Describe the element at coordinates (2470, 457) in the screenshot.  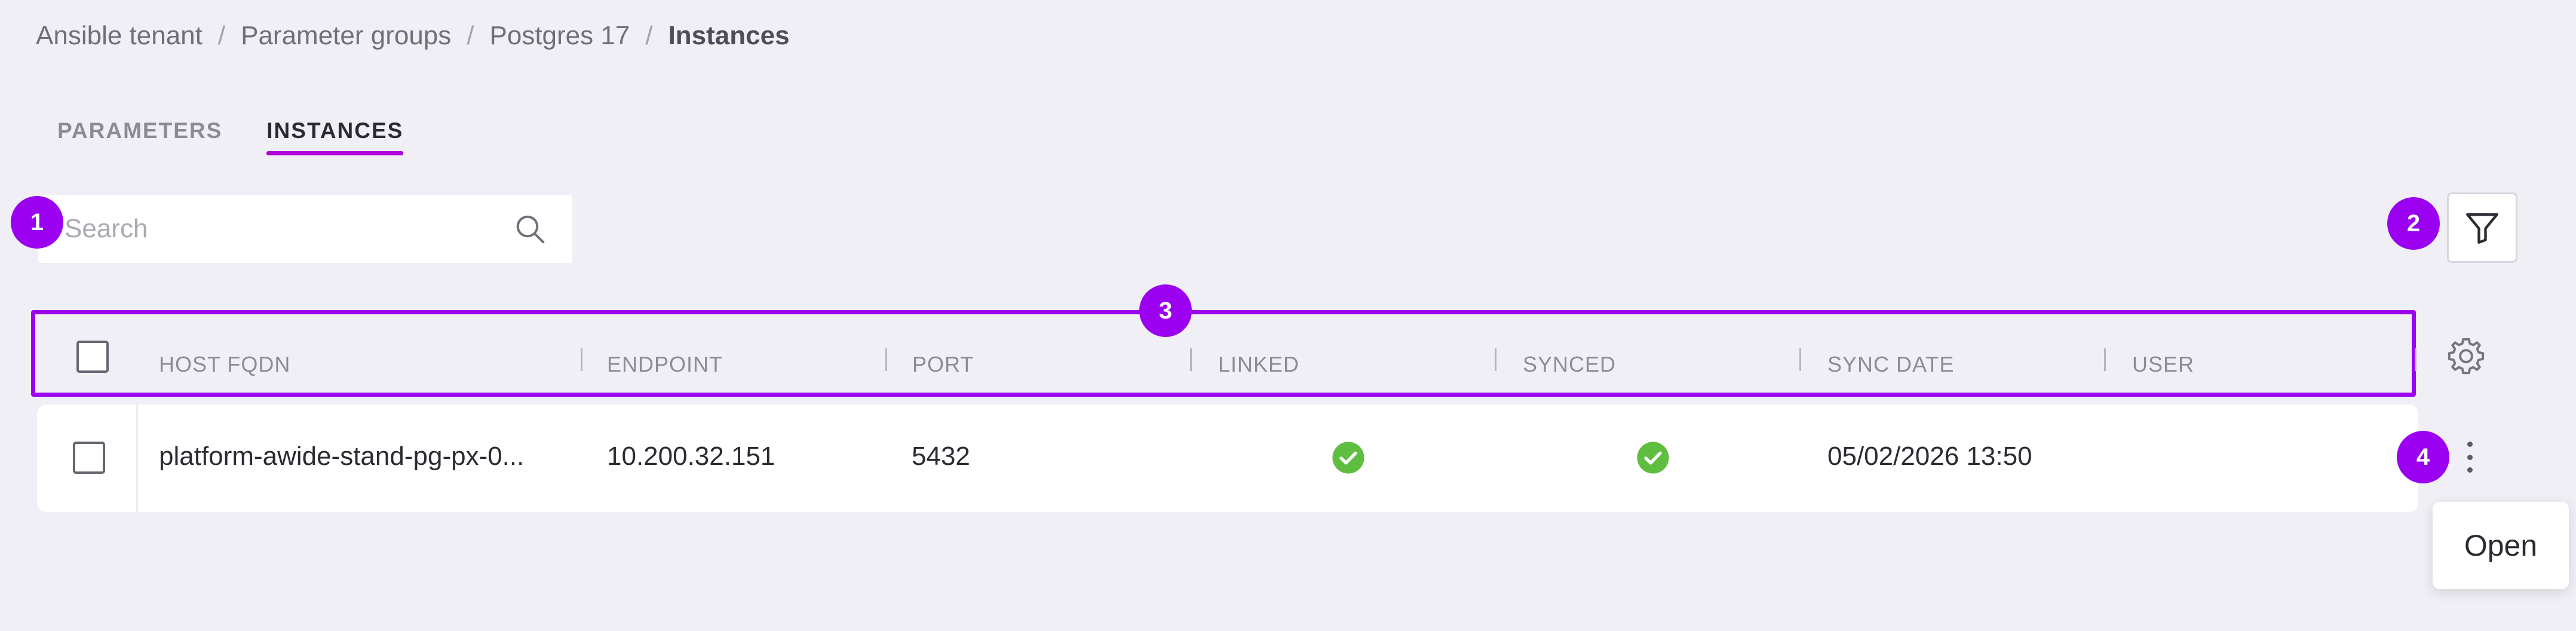
I see `row-actions-kebab-icon` at that location.